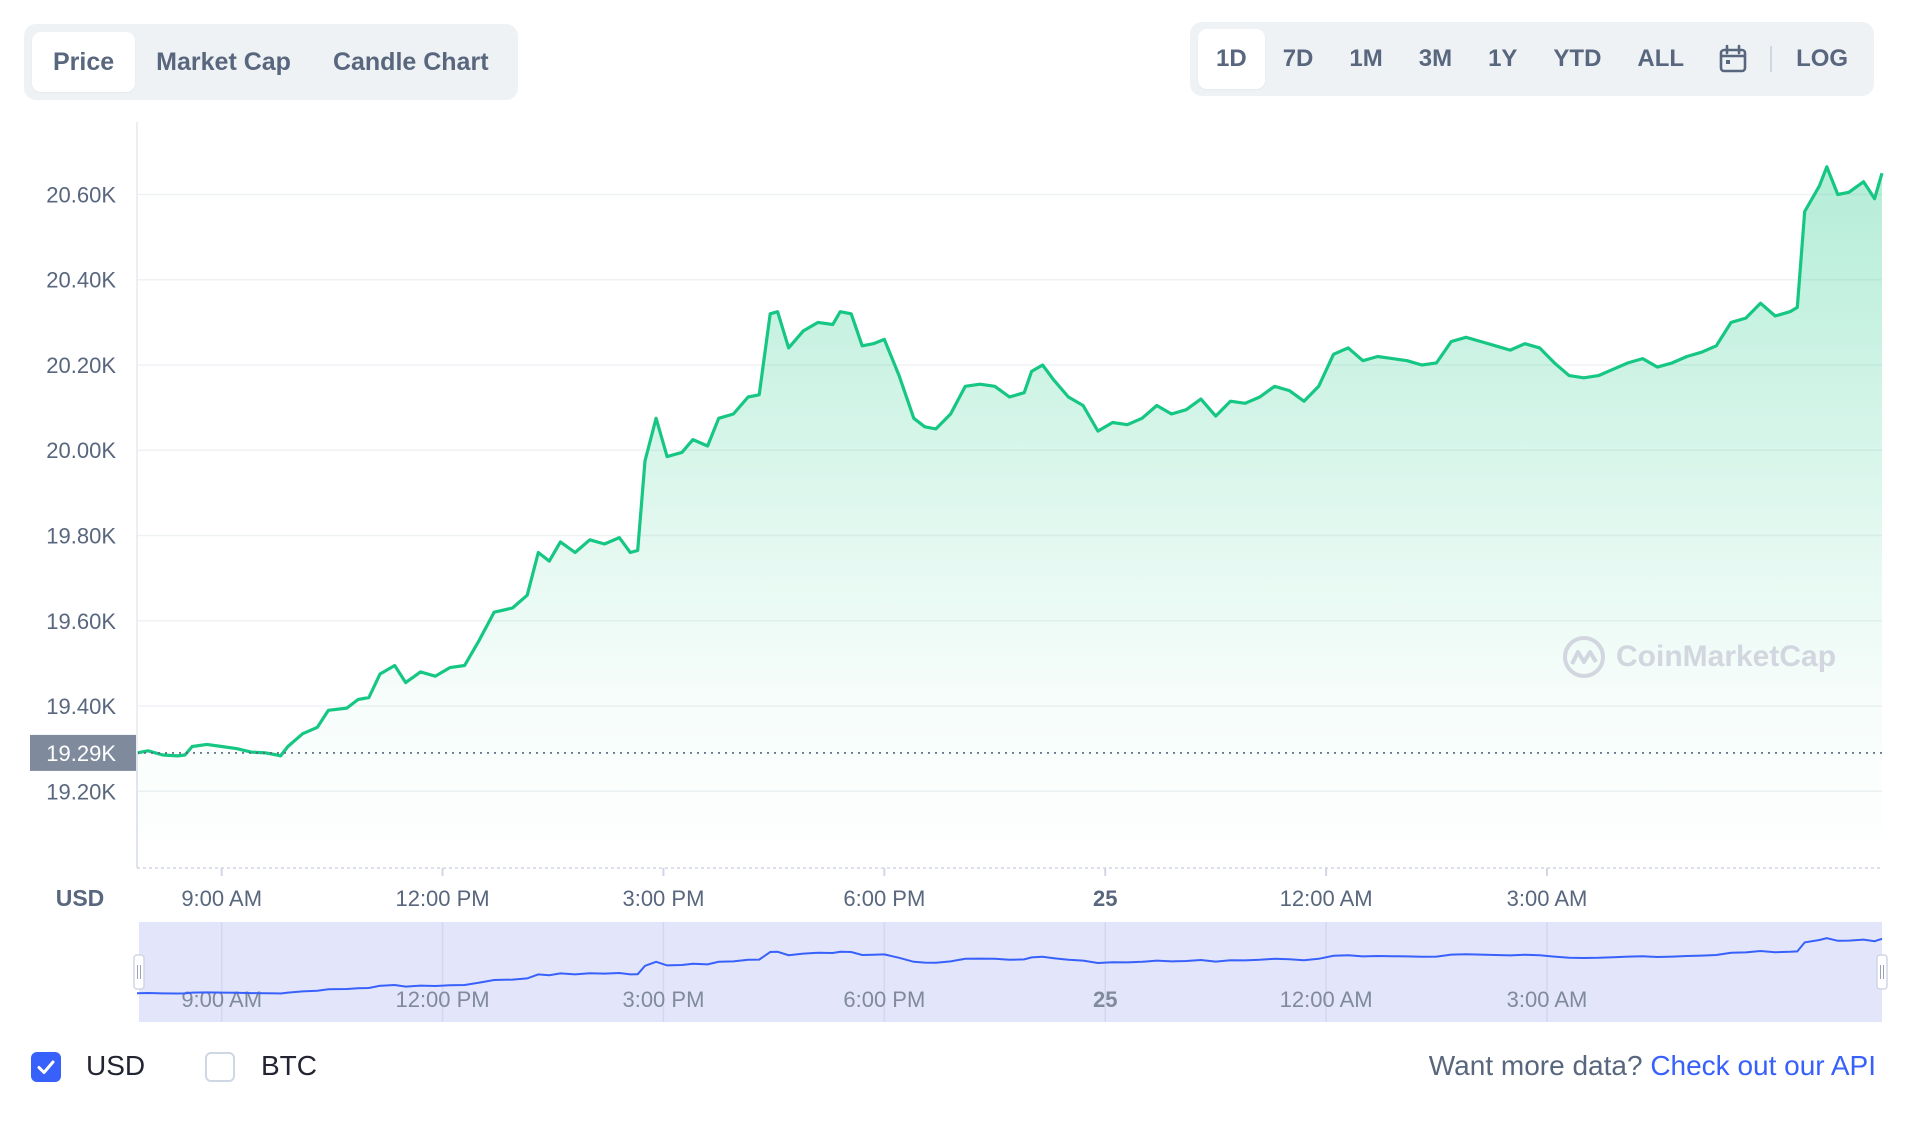 The image size is (1906, 1124). Describe the element at coordinates (1105, 898) in the screenshot. I see `x-tick-label: 25` at that location.